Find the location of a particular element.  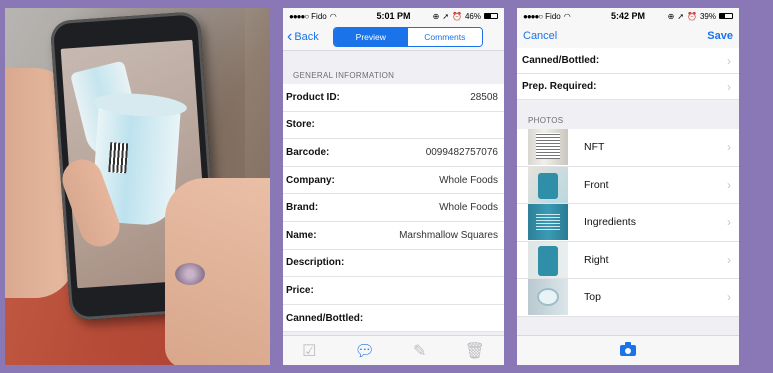

photo-row: NFT › is located at coordinates (628, 148).